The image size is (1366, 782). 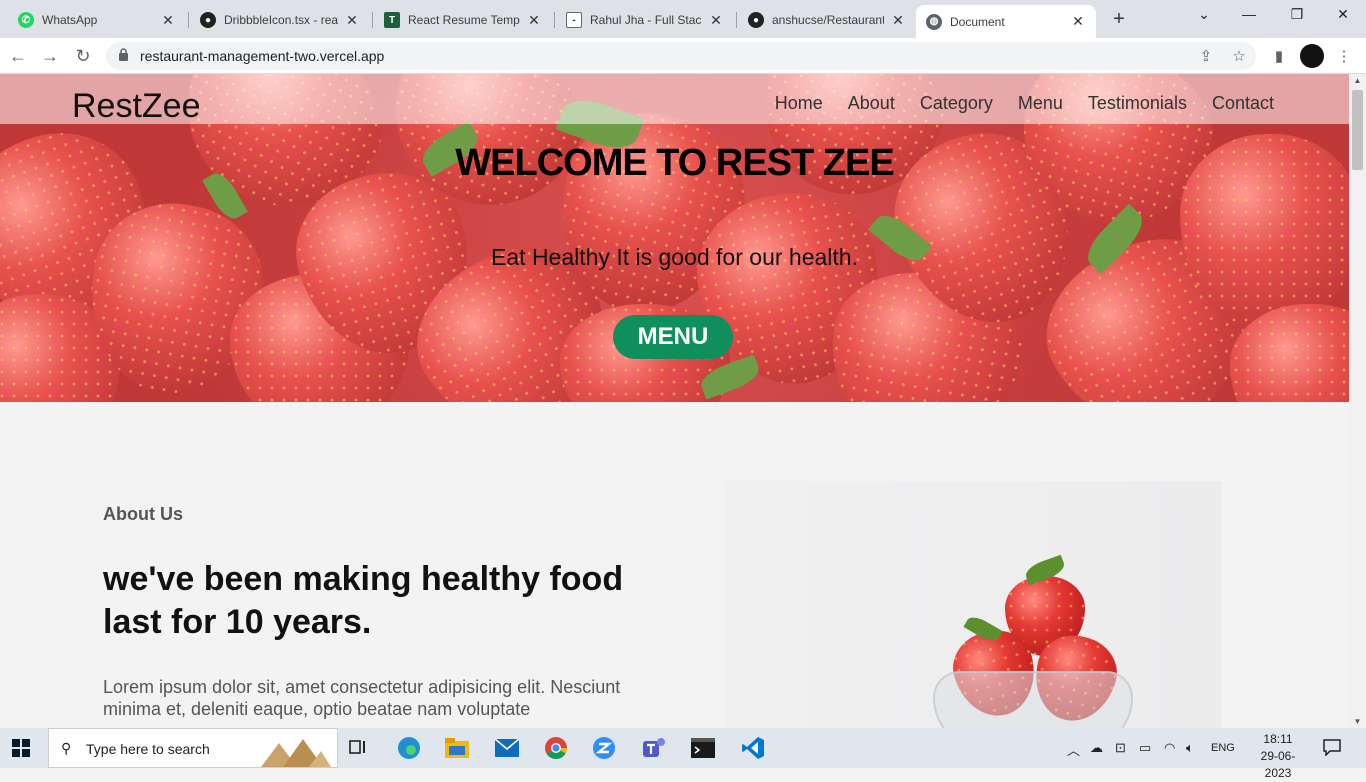 I want to click on nav-link-testimonials: Testimonials, so click(x=1137, y=103).